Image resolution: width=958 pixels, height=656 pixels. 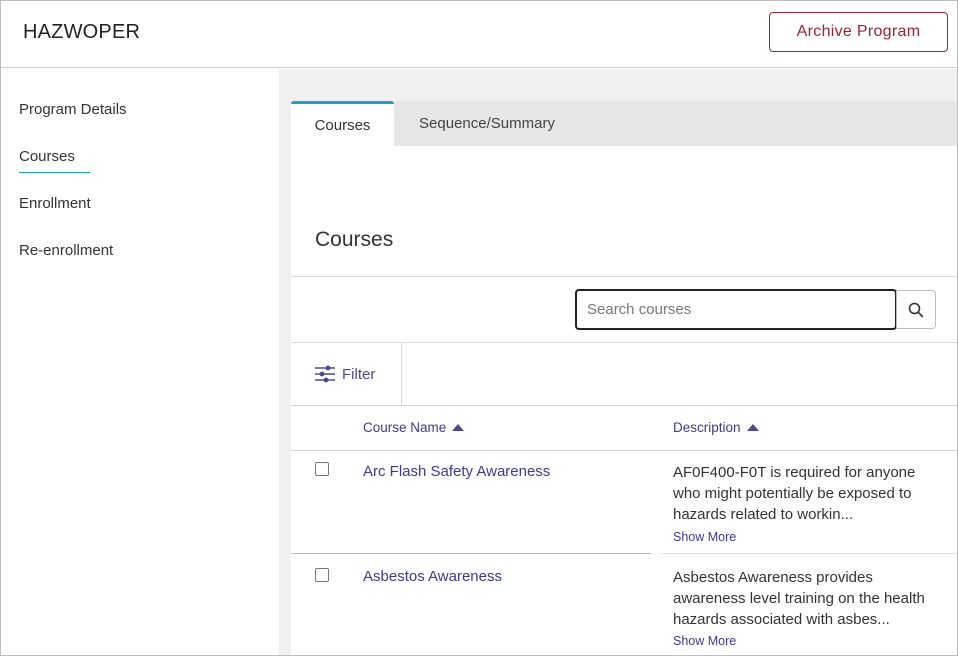 I want to click on column-header-course-name: Course Name, so click(x=414, y=427).